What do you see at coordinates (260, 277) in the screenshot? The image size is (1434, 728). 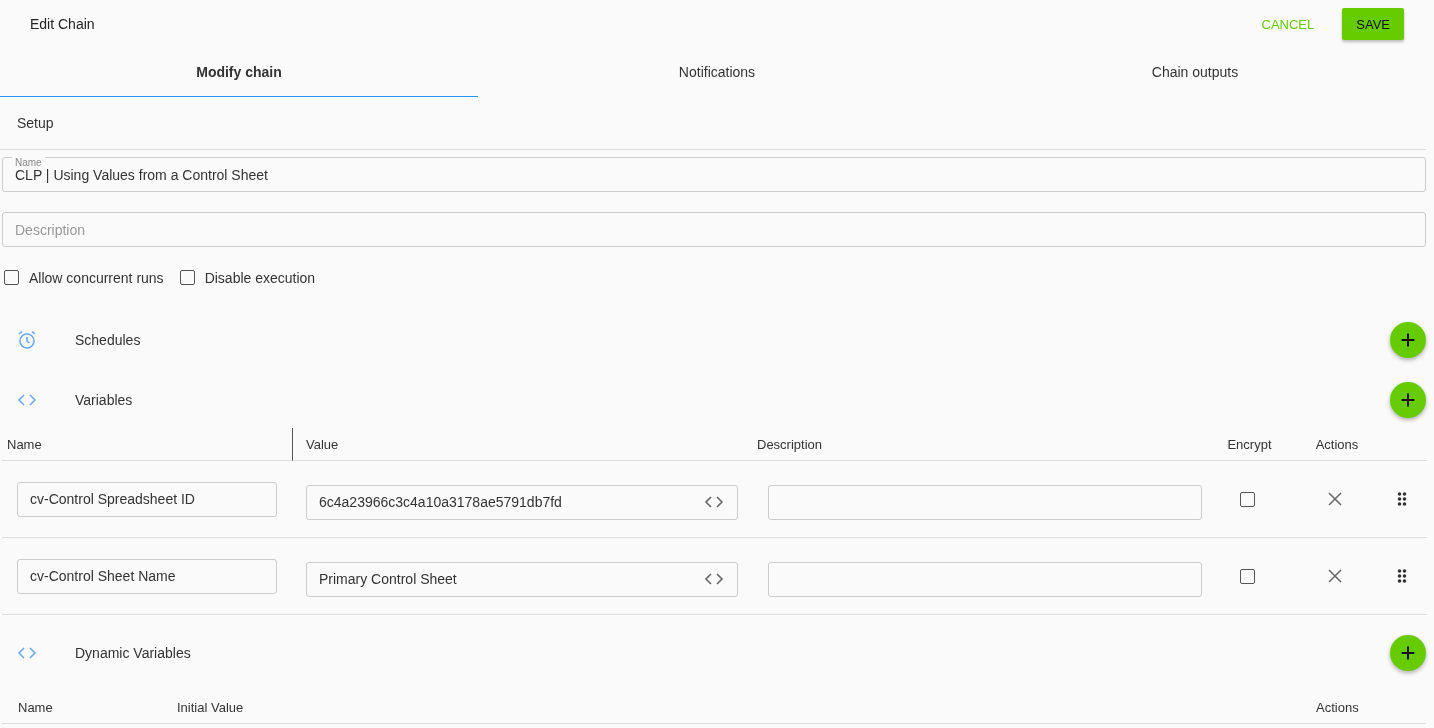 I see `checkbox-label: Disable execution` at bounding box center [260, 277].